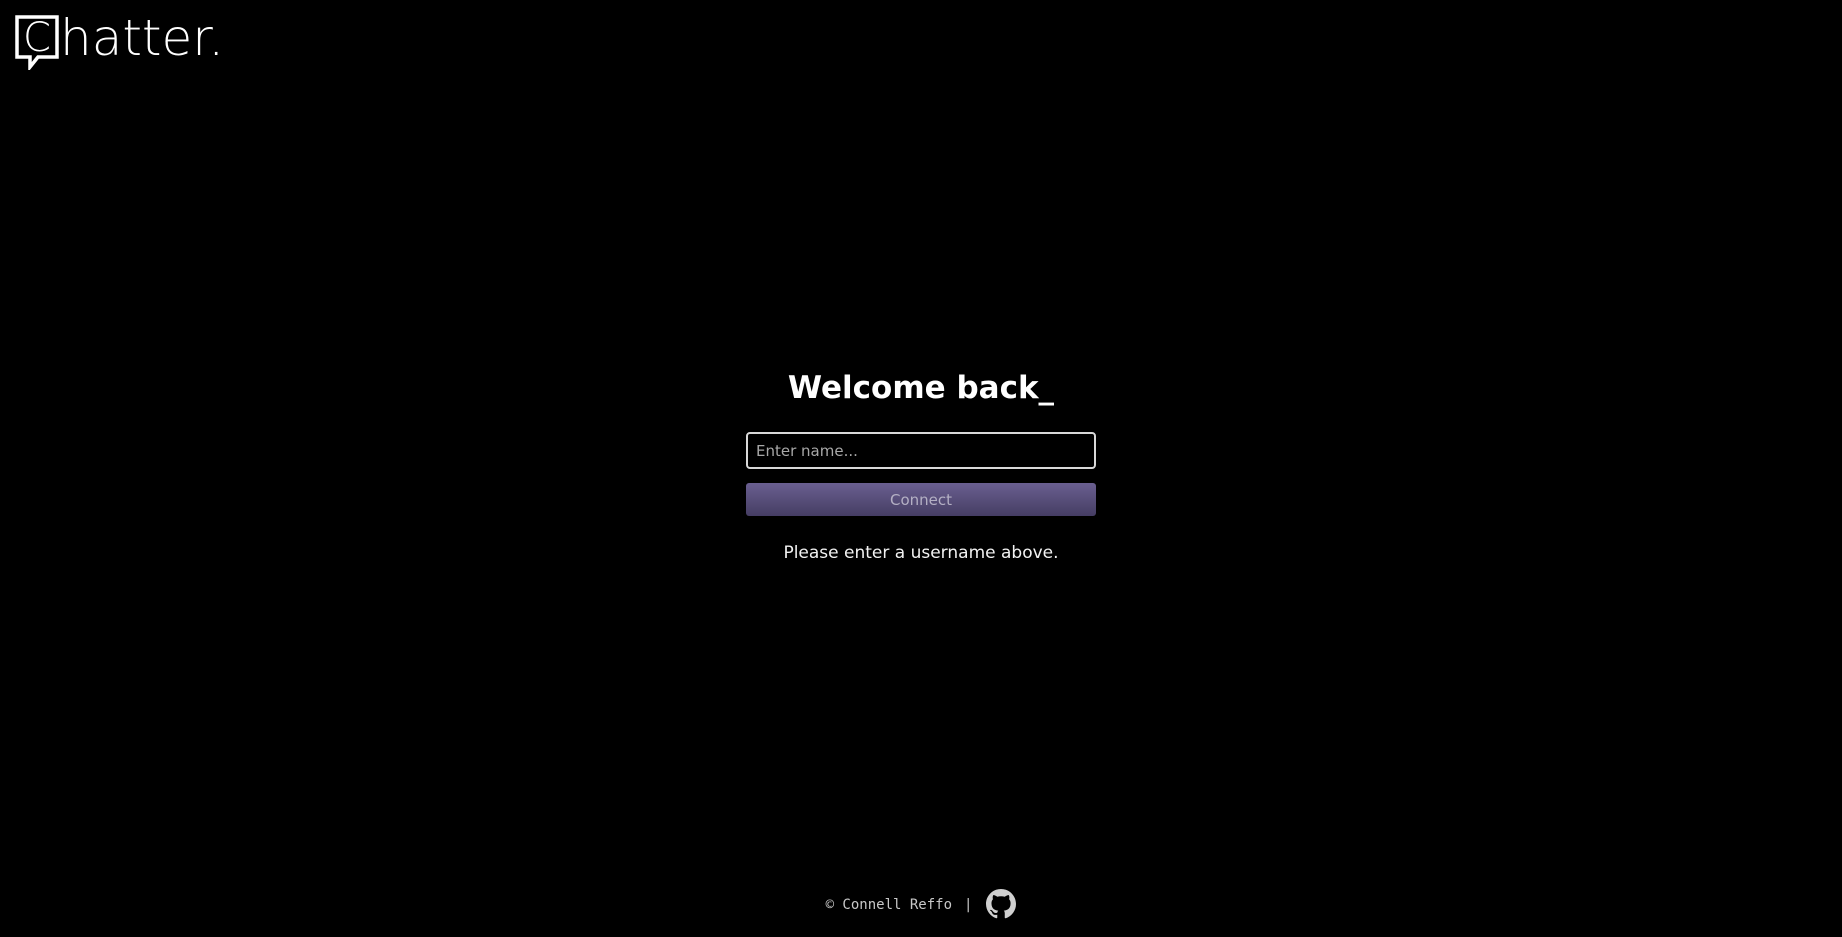 Image resolution: width=1842 pixels, height=937 pixels. I want to click on footer: © Connell Reffo |, so click(921, 904).